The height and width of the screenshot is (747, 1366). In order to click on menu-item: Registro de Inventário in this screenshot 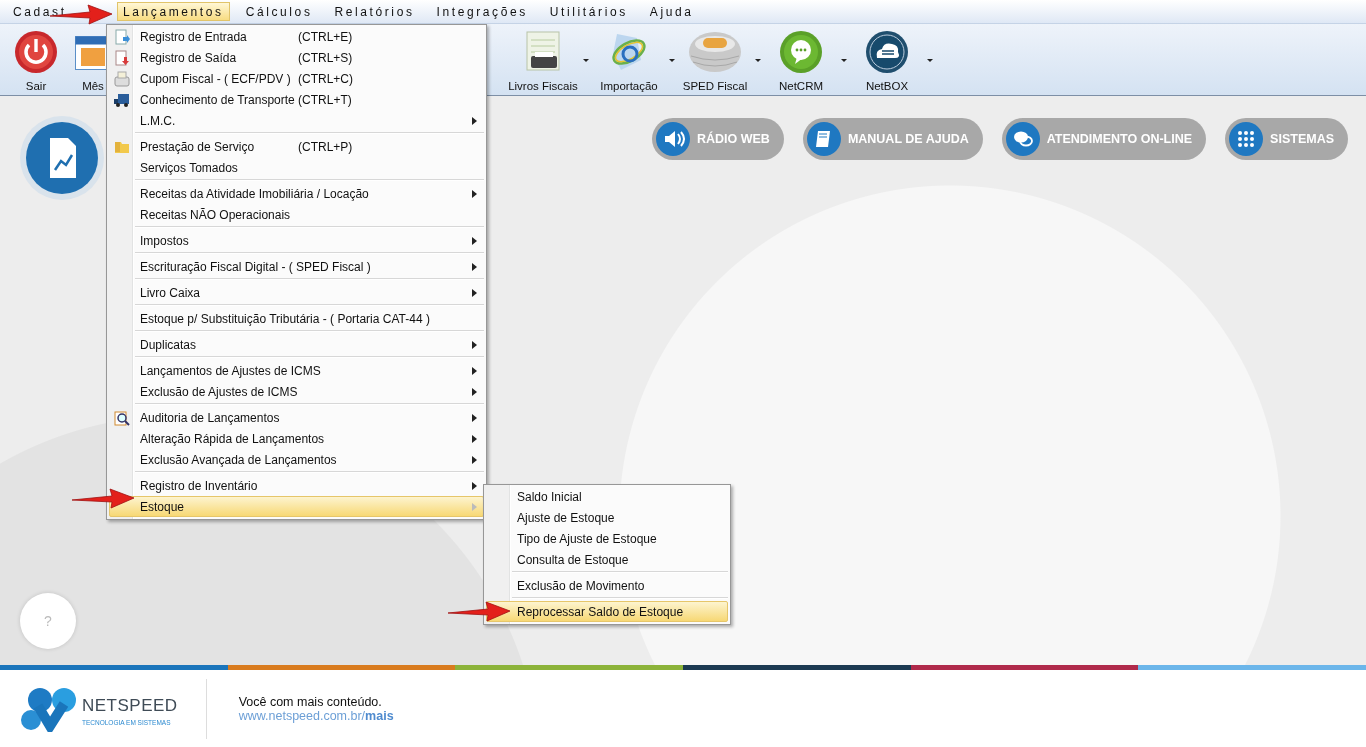, I will do `click(296, 485)`.